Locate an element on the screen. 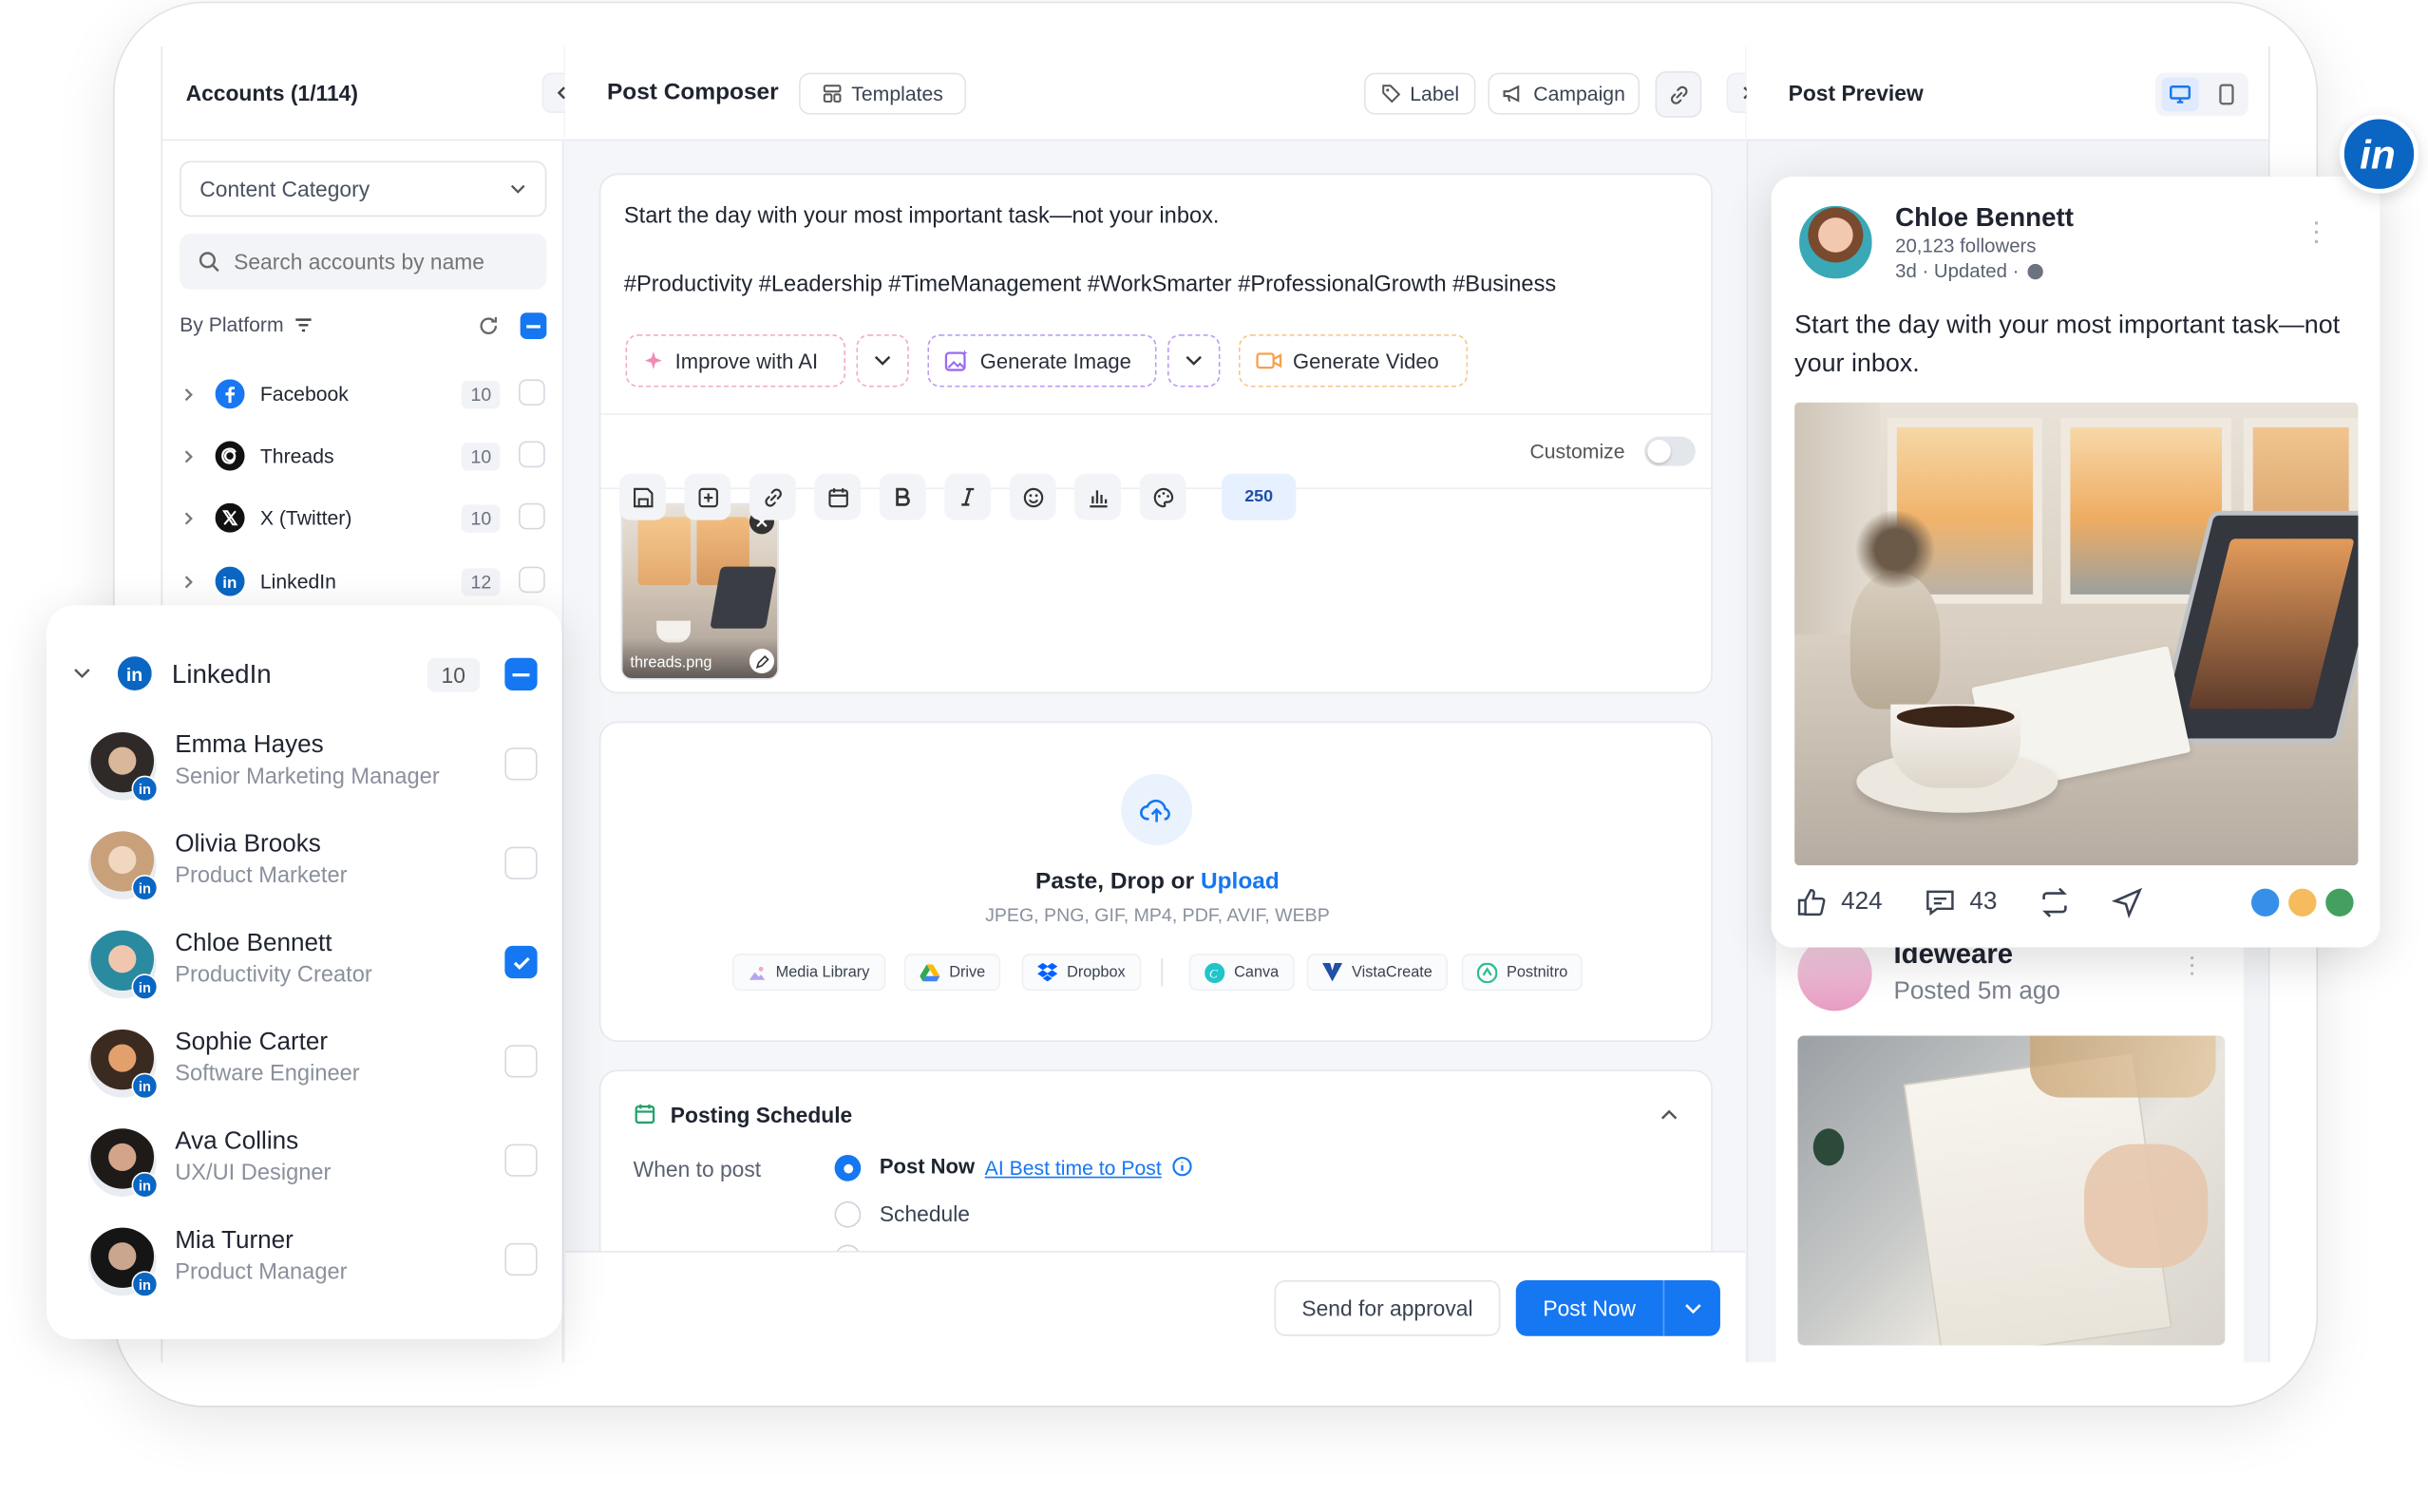  add-media-button is located at coordinates (707, 497).